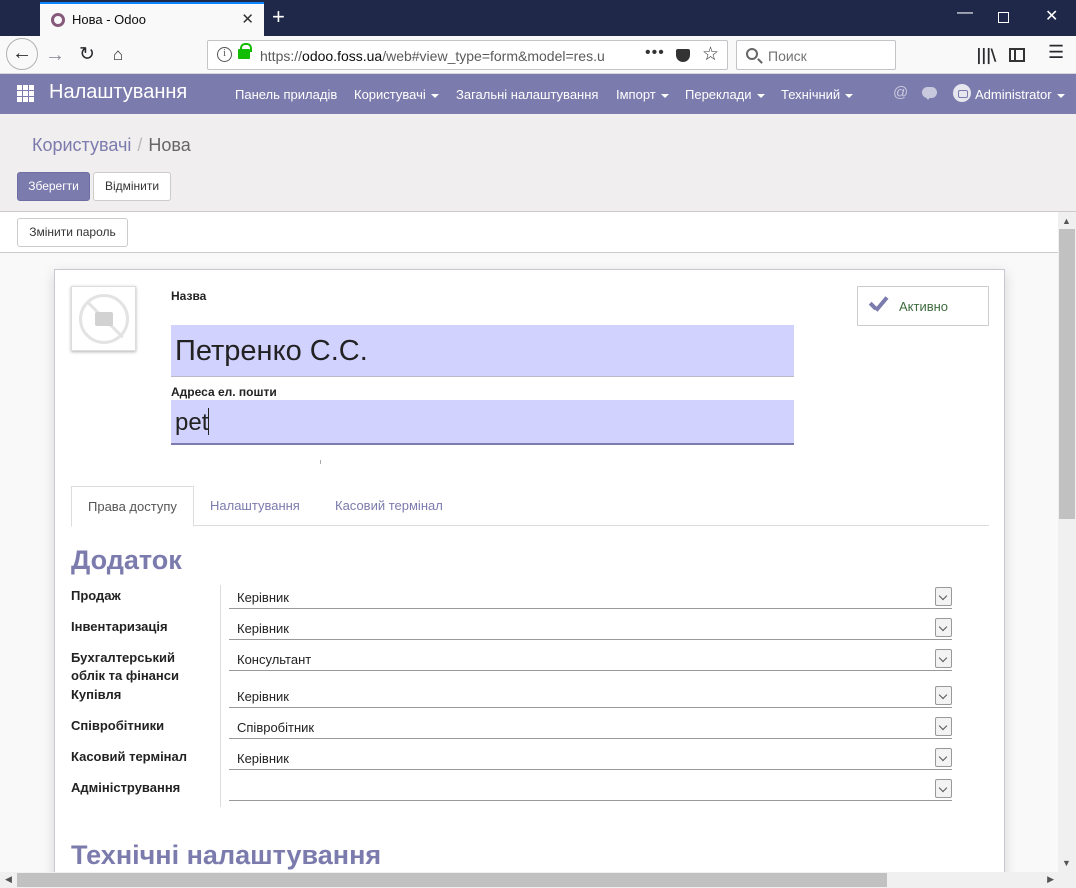  I want to click on perm-select-employees: Співробітник, so click(590, 726).